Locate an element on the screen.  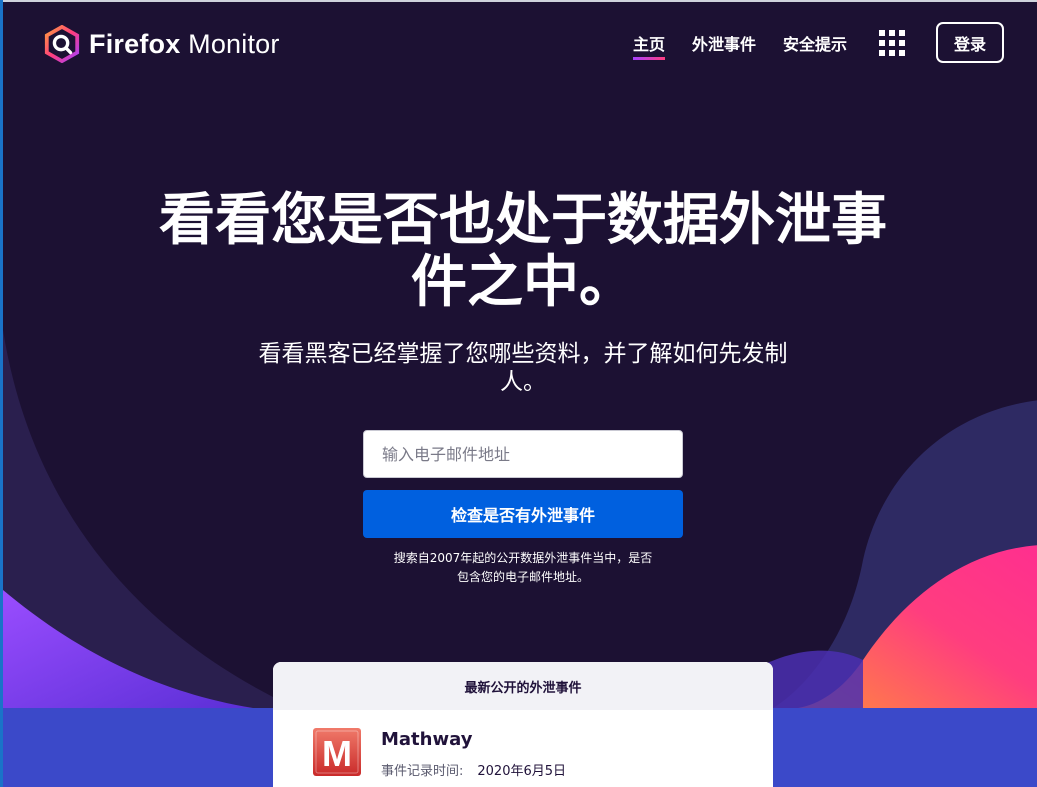
main-nav: 主页 外泄事件 安全提示 is located at coordinates (753, 43).